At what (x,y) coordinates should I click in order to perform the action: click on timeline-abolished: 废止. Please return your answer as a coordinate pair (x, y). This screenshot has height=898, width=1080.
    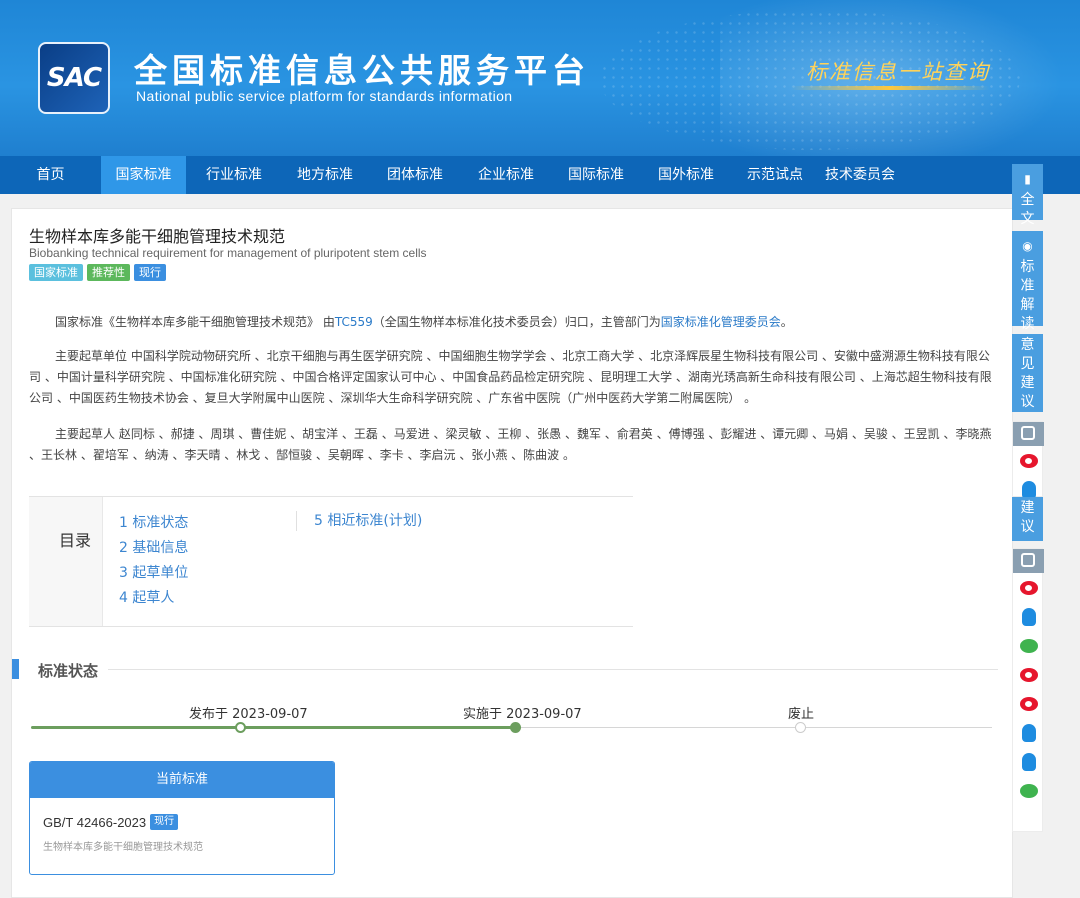
    Looking at the image, I should click on (801, 714).